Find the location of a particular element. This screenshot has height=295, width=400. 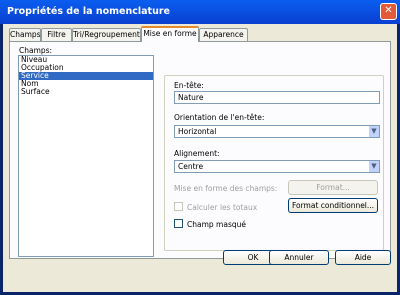

hidden-field-label: Champ masqué is located at coordinates (216, 224).